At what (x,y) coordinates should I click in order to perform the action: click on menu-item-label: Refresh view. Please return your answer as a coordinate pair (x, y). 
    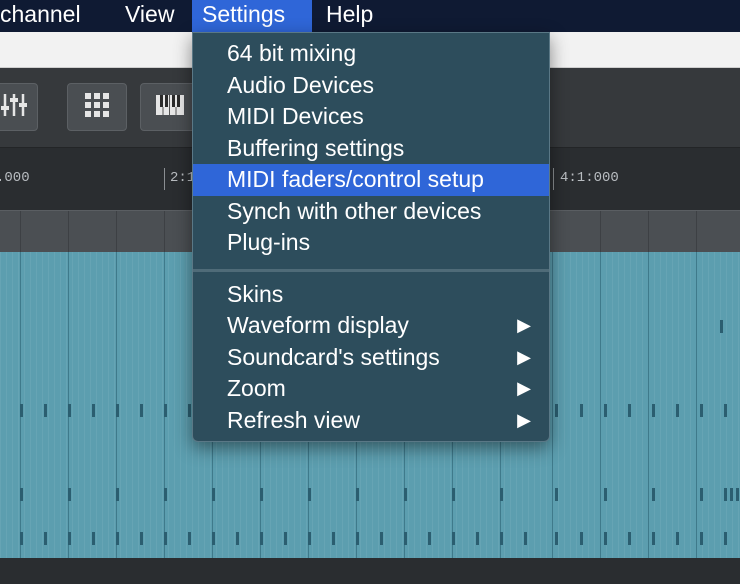
    Looking at the image, I should click on (293, 420).